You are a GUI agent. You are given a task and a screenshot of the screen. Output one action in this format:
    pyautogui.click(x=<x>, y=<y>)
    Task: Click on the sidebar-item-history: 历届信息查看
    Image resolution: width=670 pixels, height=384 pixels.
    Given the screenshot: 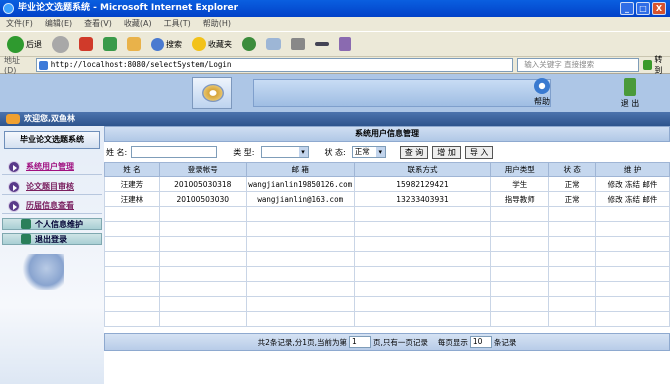 What is the action you would take?
    pyautogui.click(x=52, y=206)
    